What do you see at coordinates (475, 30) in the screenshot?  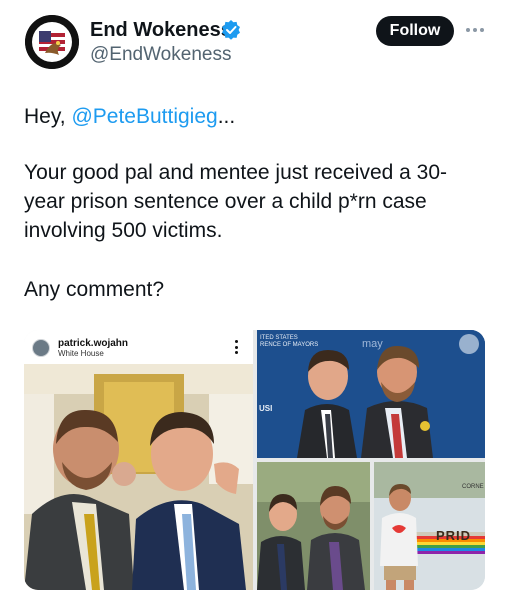 I see `more-horizontal-icon` at bounding box center [475, 30].